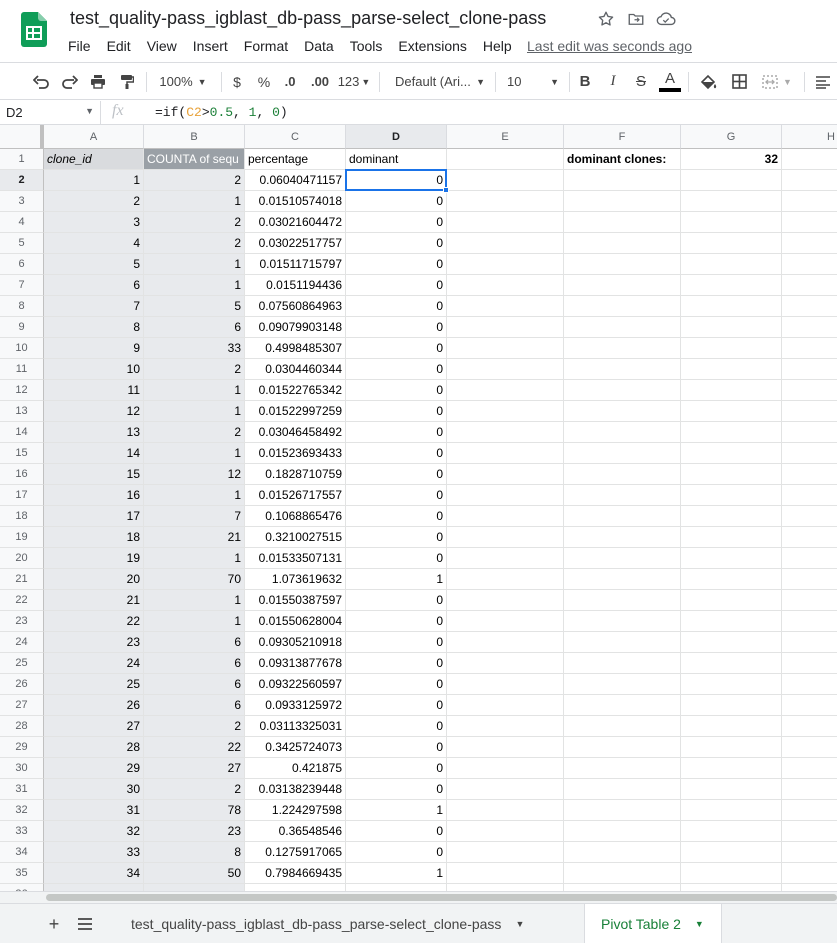 The width and height of the screenshot is (837, 943). I want to click on italic-button: I, so click(613, 81).